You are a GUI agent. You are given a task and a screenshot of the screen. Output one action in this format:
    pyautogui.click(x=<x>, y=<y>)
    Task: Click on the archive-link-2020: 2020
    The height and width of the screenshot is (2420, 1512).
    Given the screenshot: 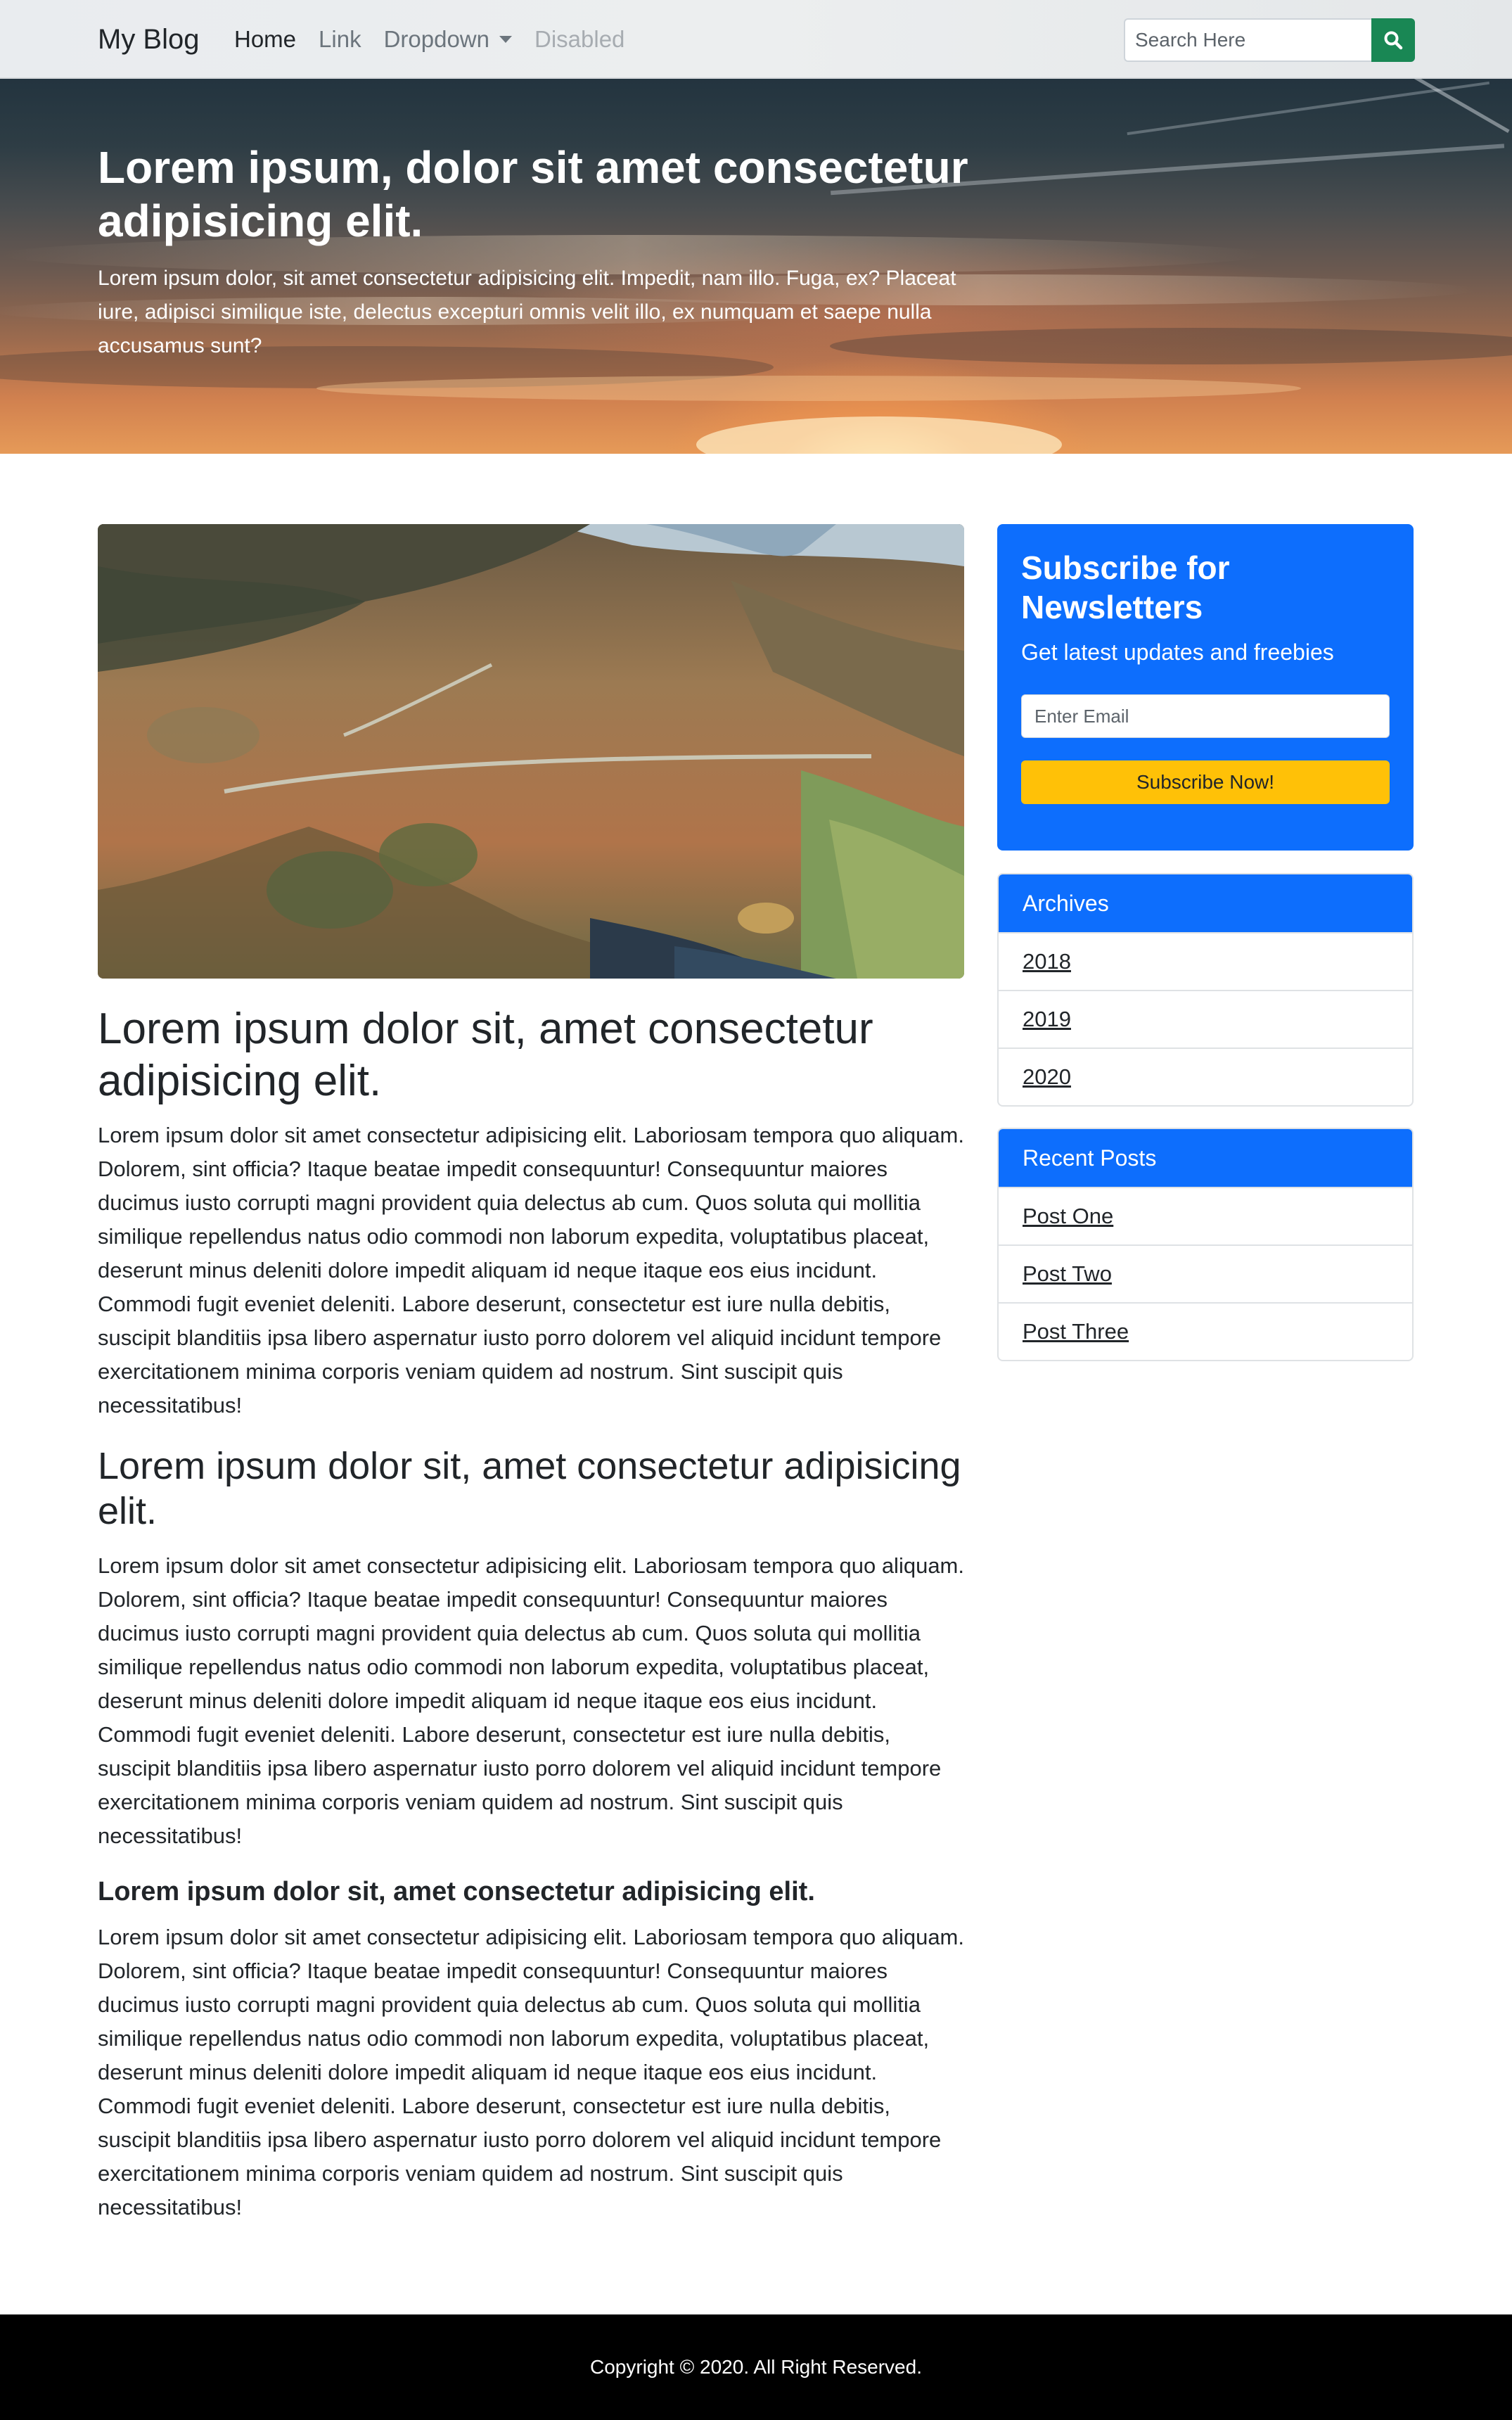 What is the action you would take?
    pyautogui.click(x=1047, y=1076)
    